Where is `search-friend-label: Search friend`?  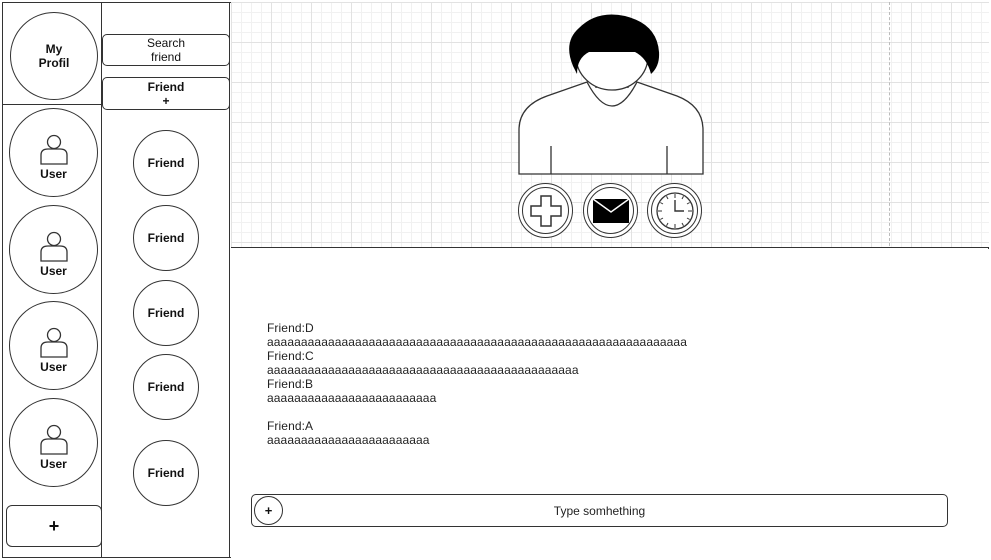
search-friend-label: Search friend is located at coordinates (166, 50).